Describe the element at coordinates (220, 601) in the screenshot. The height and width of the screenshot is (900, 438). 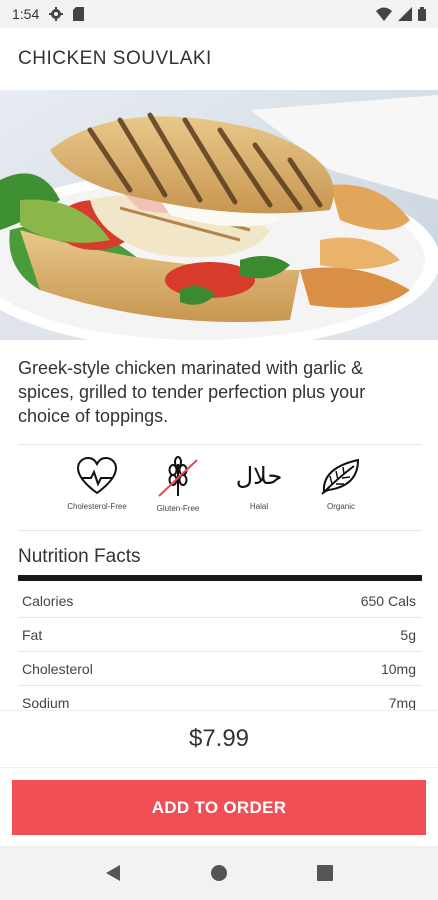
I see `nutrition-row: Calories 650 Cals` at that location.